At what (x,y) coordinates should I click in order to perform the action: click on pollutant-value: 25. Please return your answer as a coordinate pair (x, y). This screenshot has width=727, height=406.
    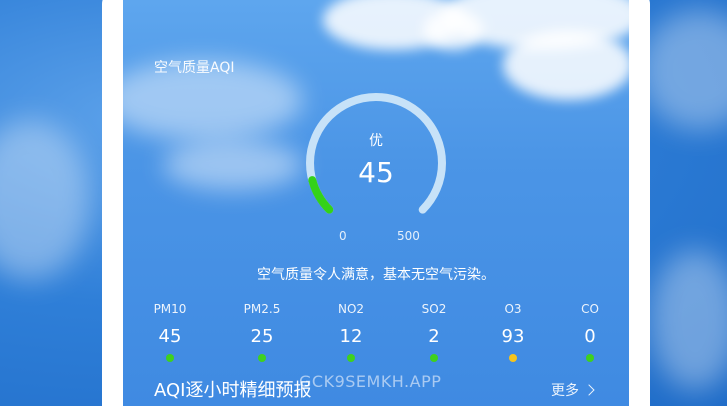
    Looking at the image, I should click on (262, 336).